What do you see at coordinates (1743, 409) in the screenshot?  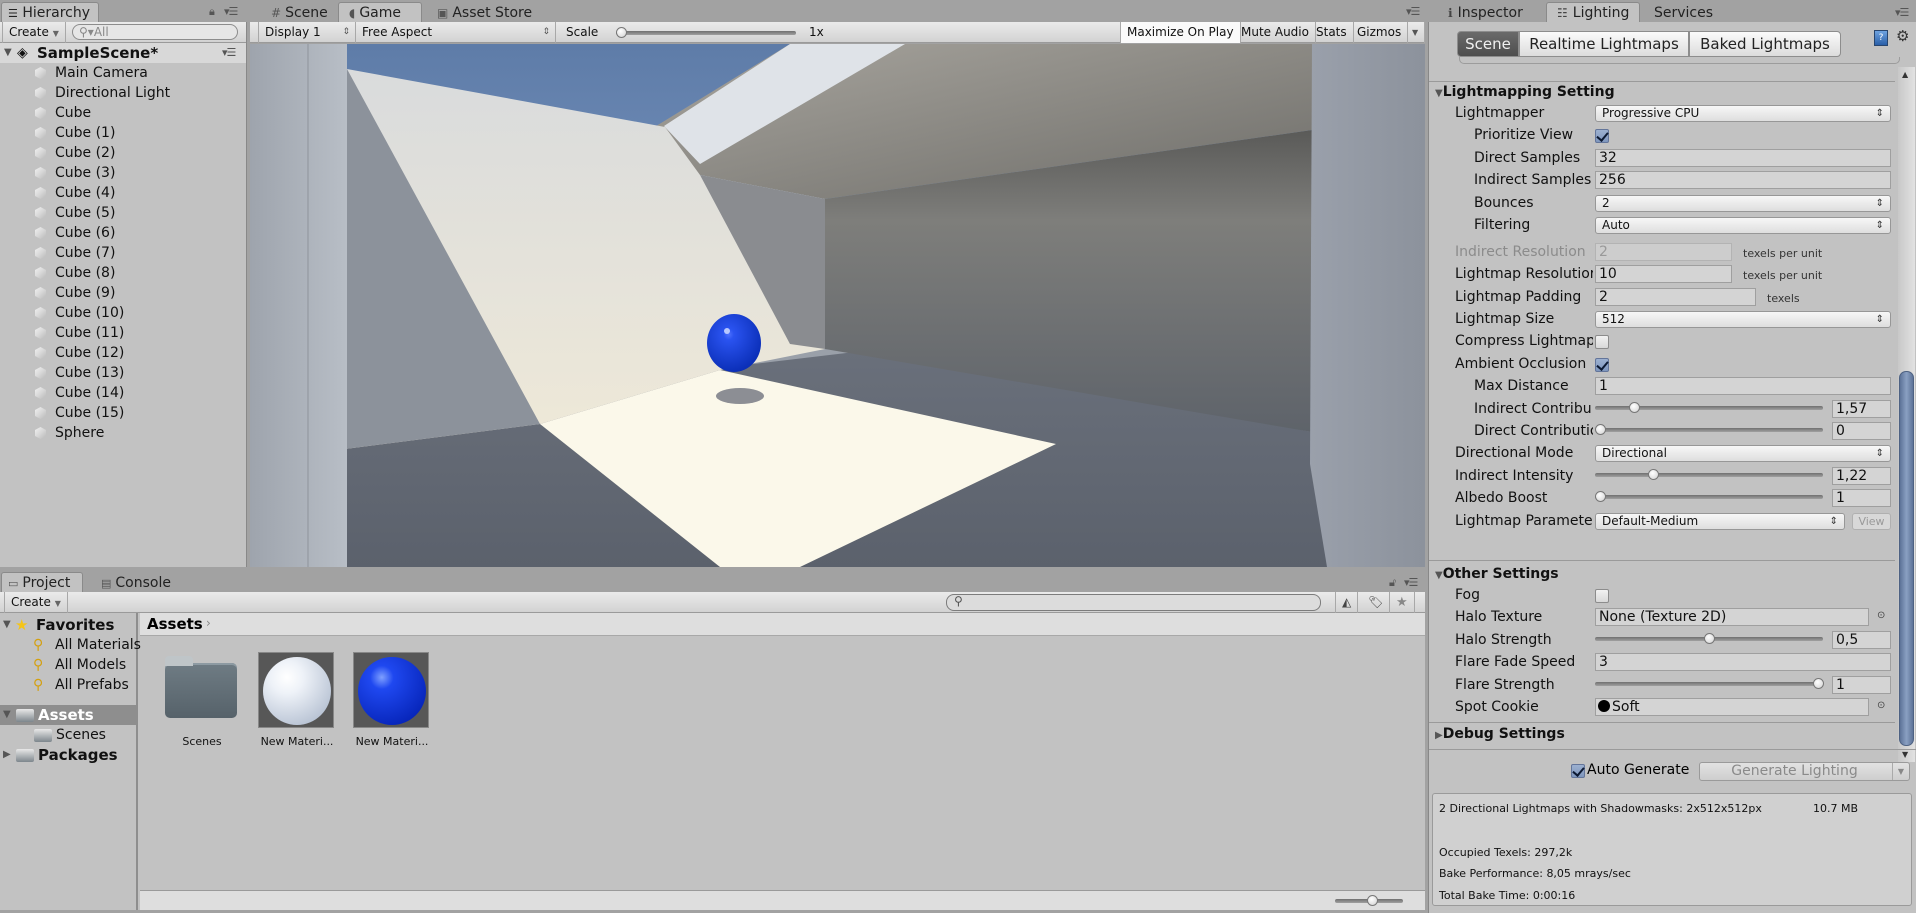 I see `indirect-contribution-slider: 1,57` at bounding box center [1743, 409].